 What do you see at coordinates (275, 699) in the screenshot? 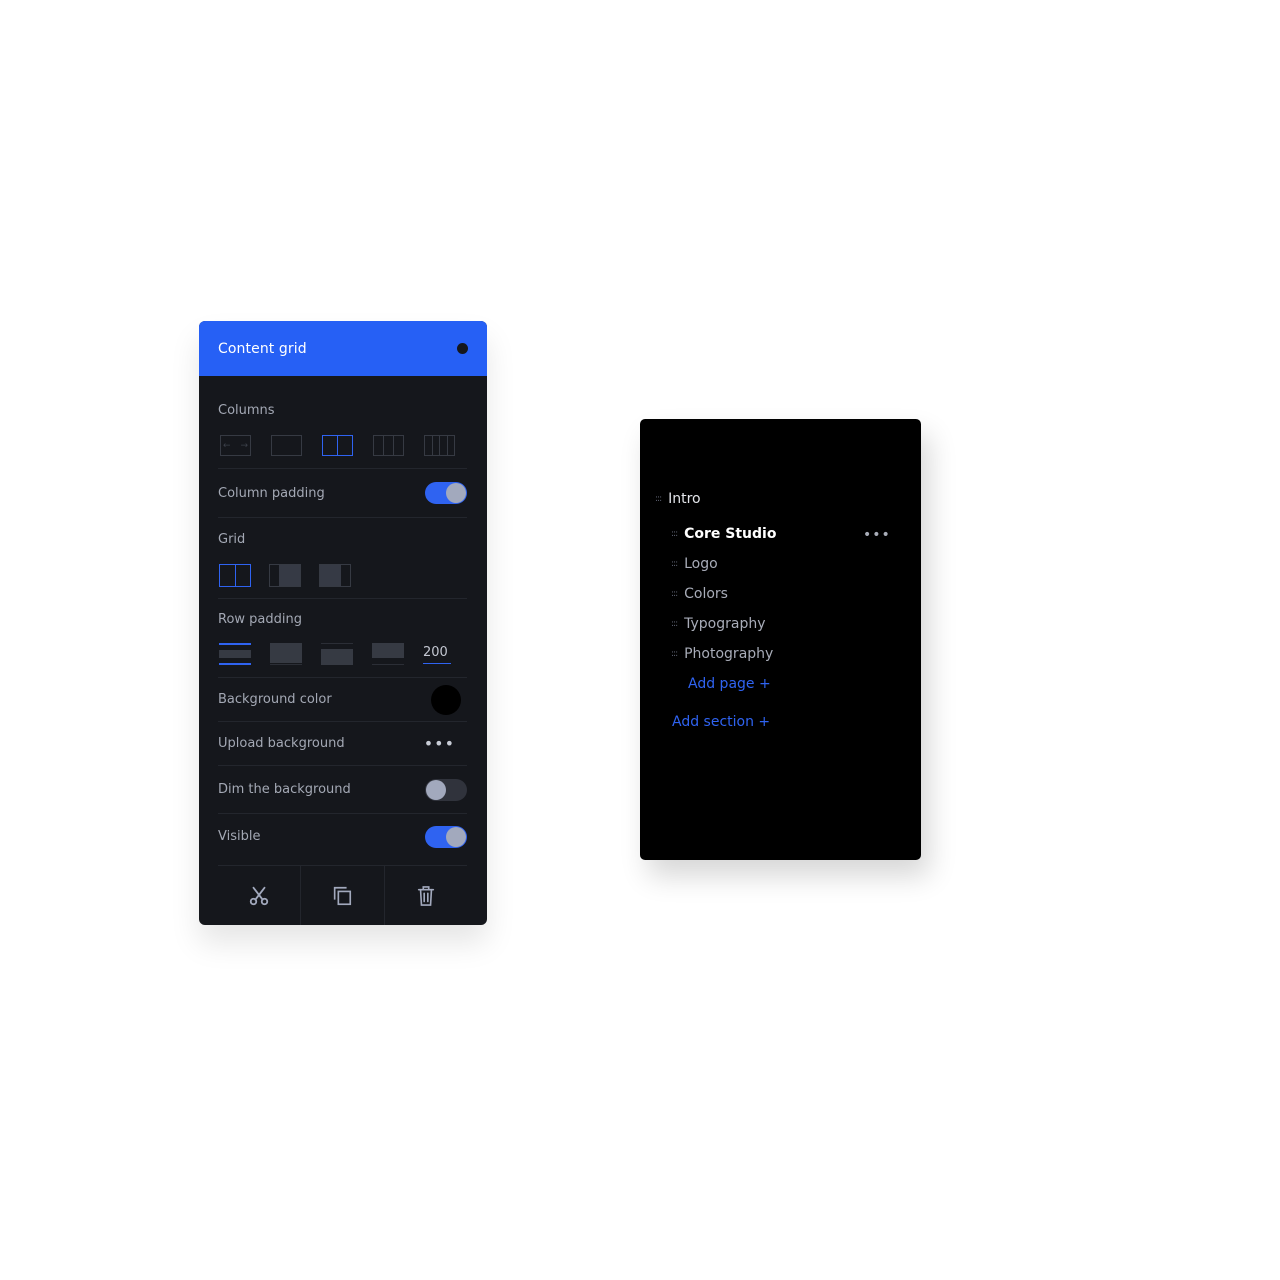
I see `background-color-label: Background color` at bounding box center [275, 699].